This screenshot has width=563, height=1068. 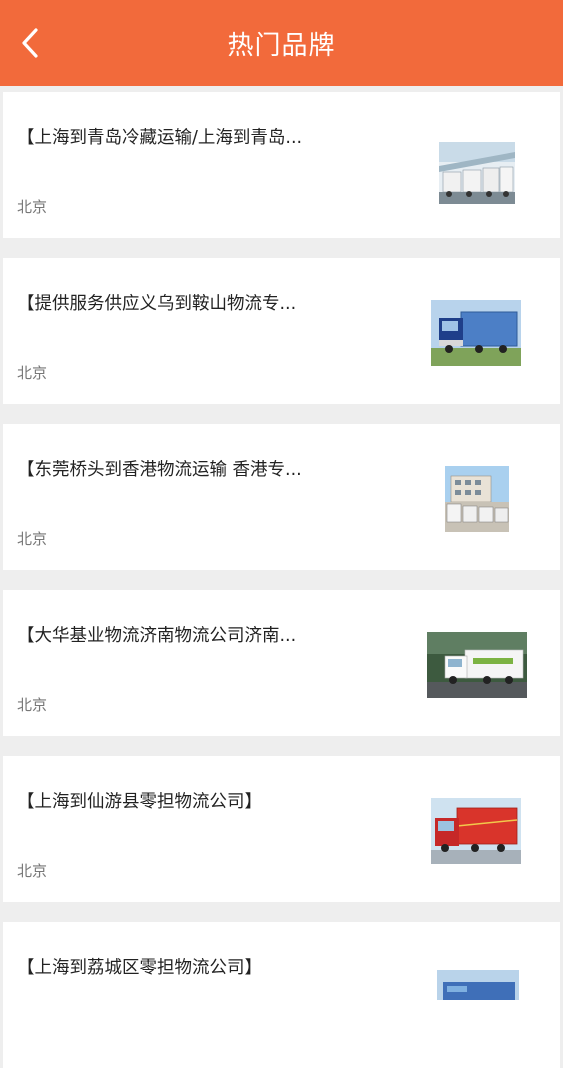 What do you see at coordinates (281, 995) in the screenshot?
I see `list-item: 【上海到荔城区零担物流公司】` at bounding box center [281, 995].